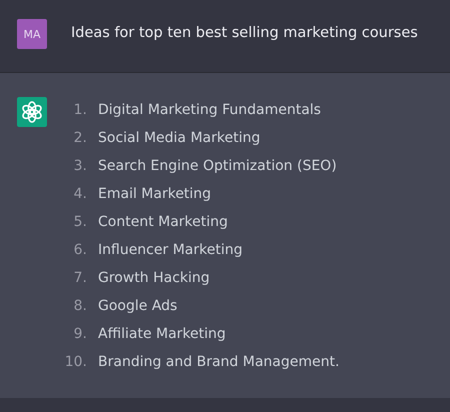  Describe the element at coordinates (218, 166) in the screenshot. I see `list-item-text: Search Engine Optimization (SEO)` at that location.